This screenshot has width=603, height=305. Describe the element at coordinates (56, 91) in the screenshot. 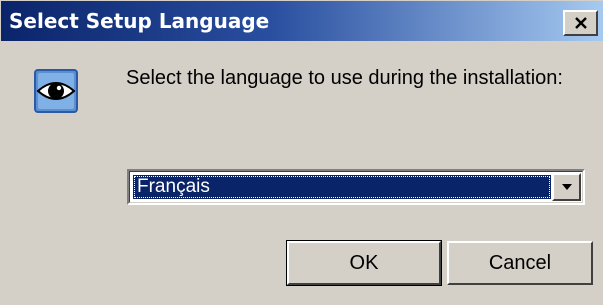

I see `eye-icon` at that location.